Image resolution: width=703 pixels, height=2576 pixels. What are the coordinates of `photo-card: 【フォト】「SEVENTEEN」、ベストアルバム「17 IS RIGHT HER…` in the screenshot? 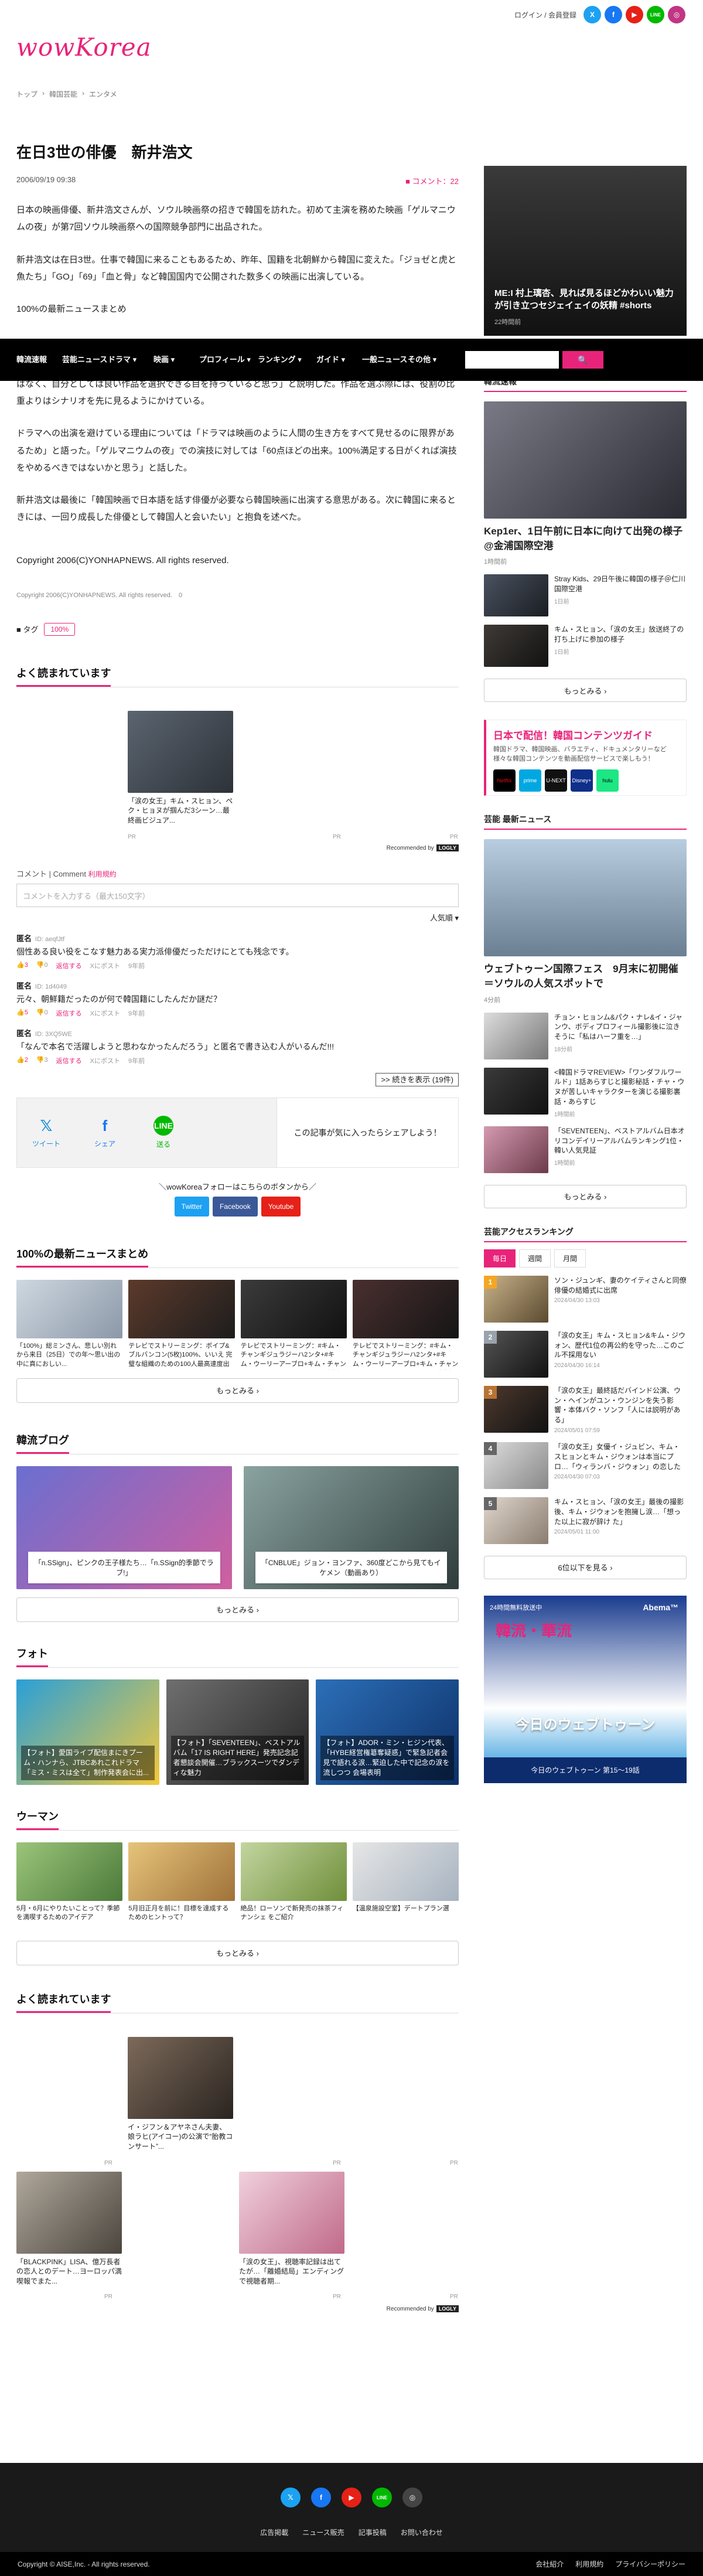 It's located at (237, 1732).